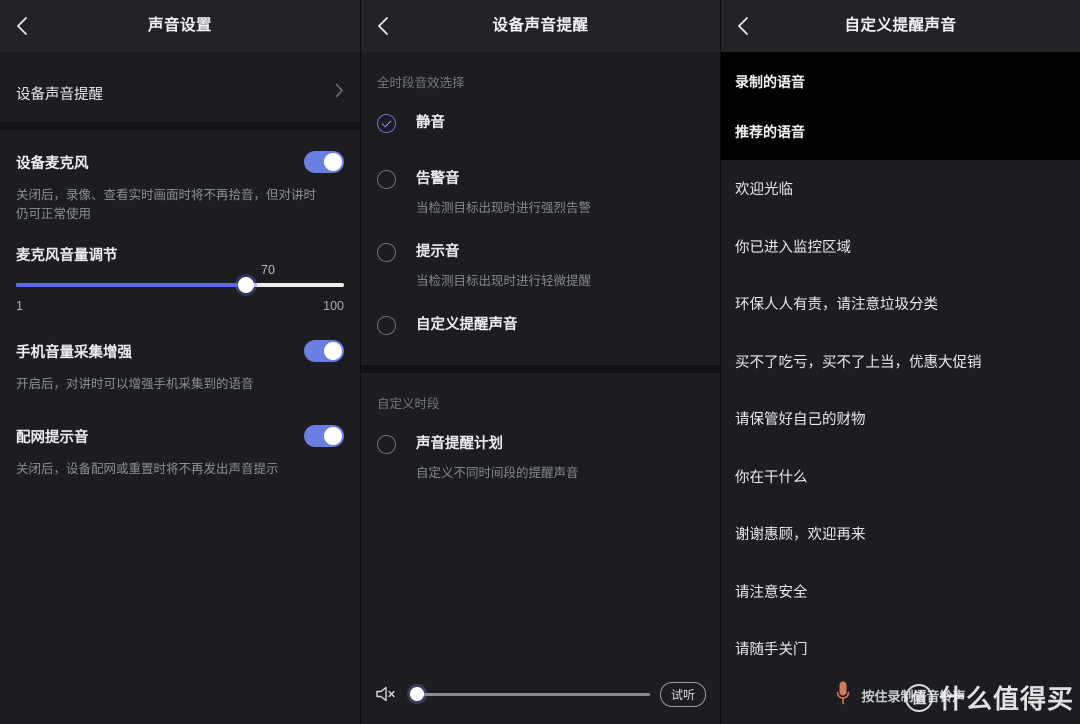  I want to click on option-alarm-tone: 告警音 当检测目标出现时进行强烈告警, so click(540, 185).